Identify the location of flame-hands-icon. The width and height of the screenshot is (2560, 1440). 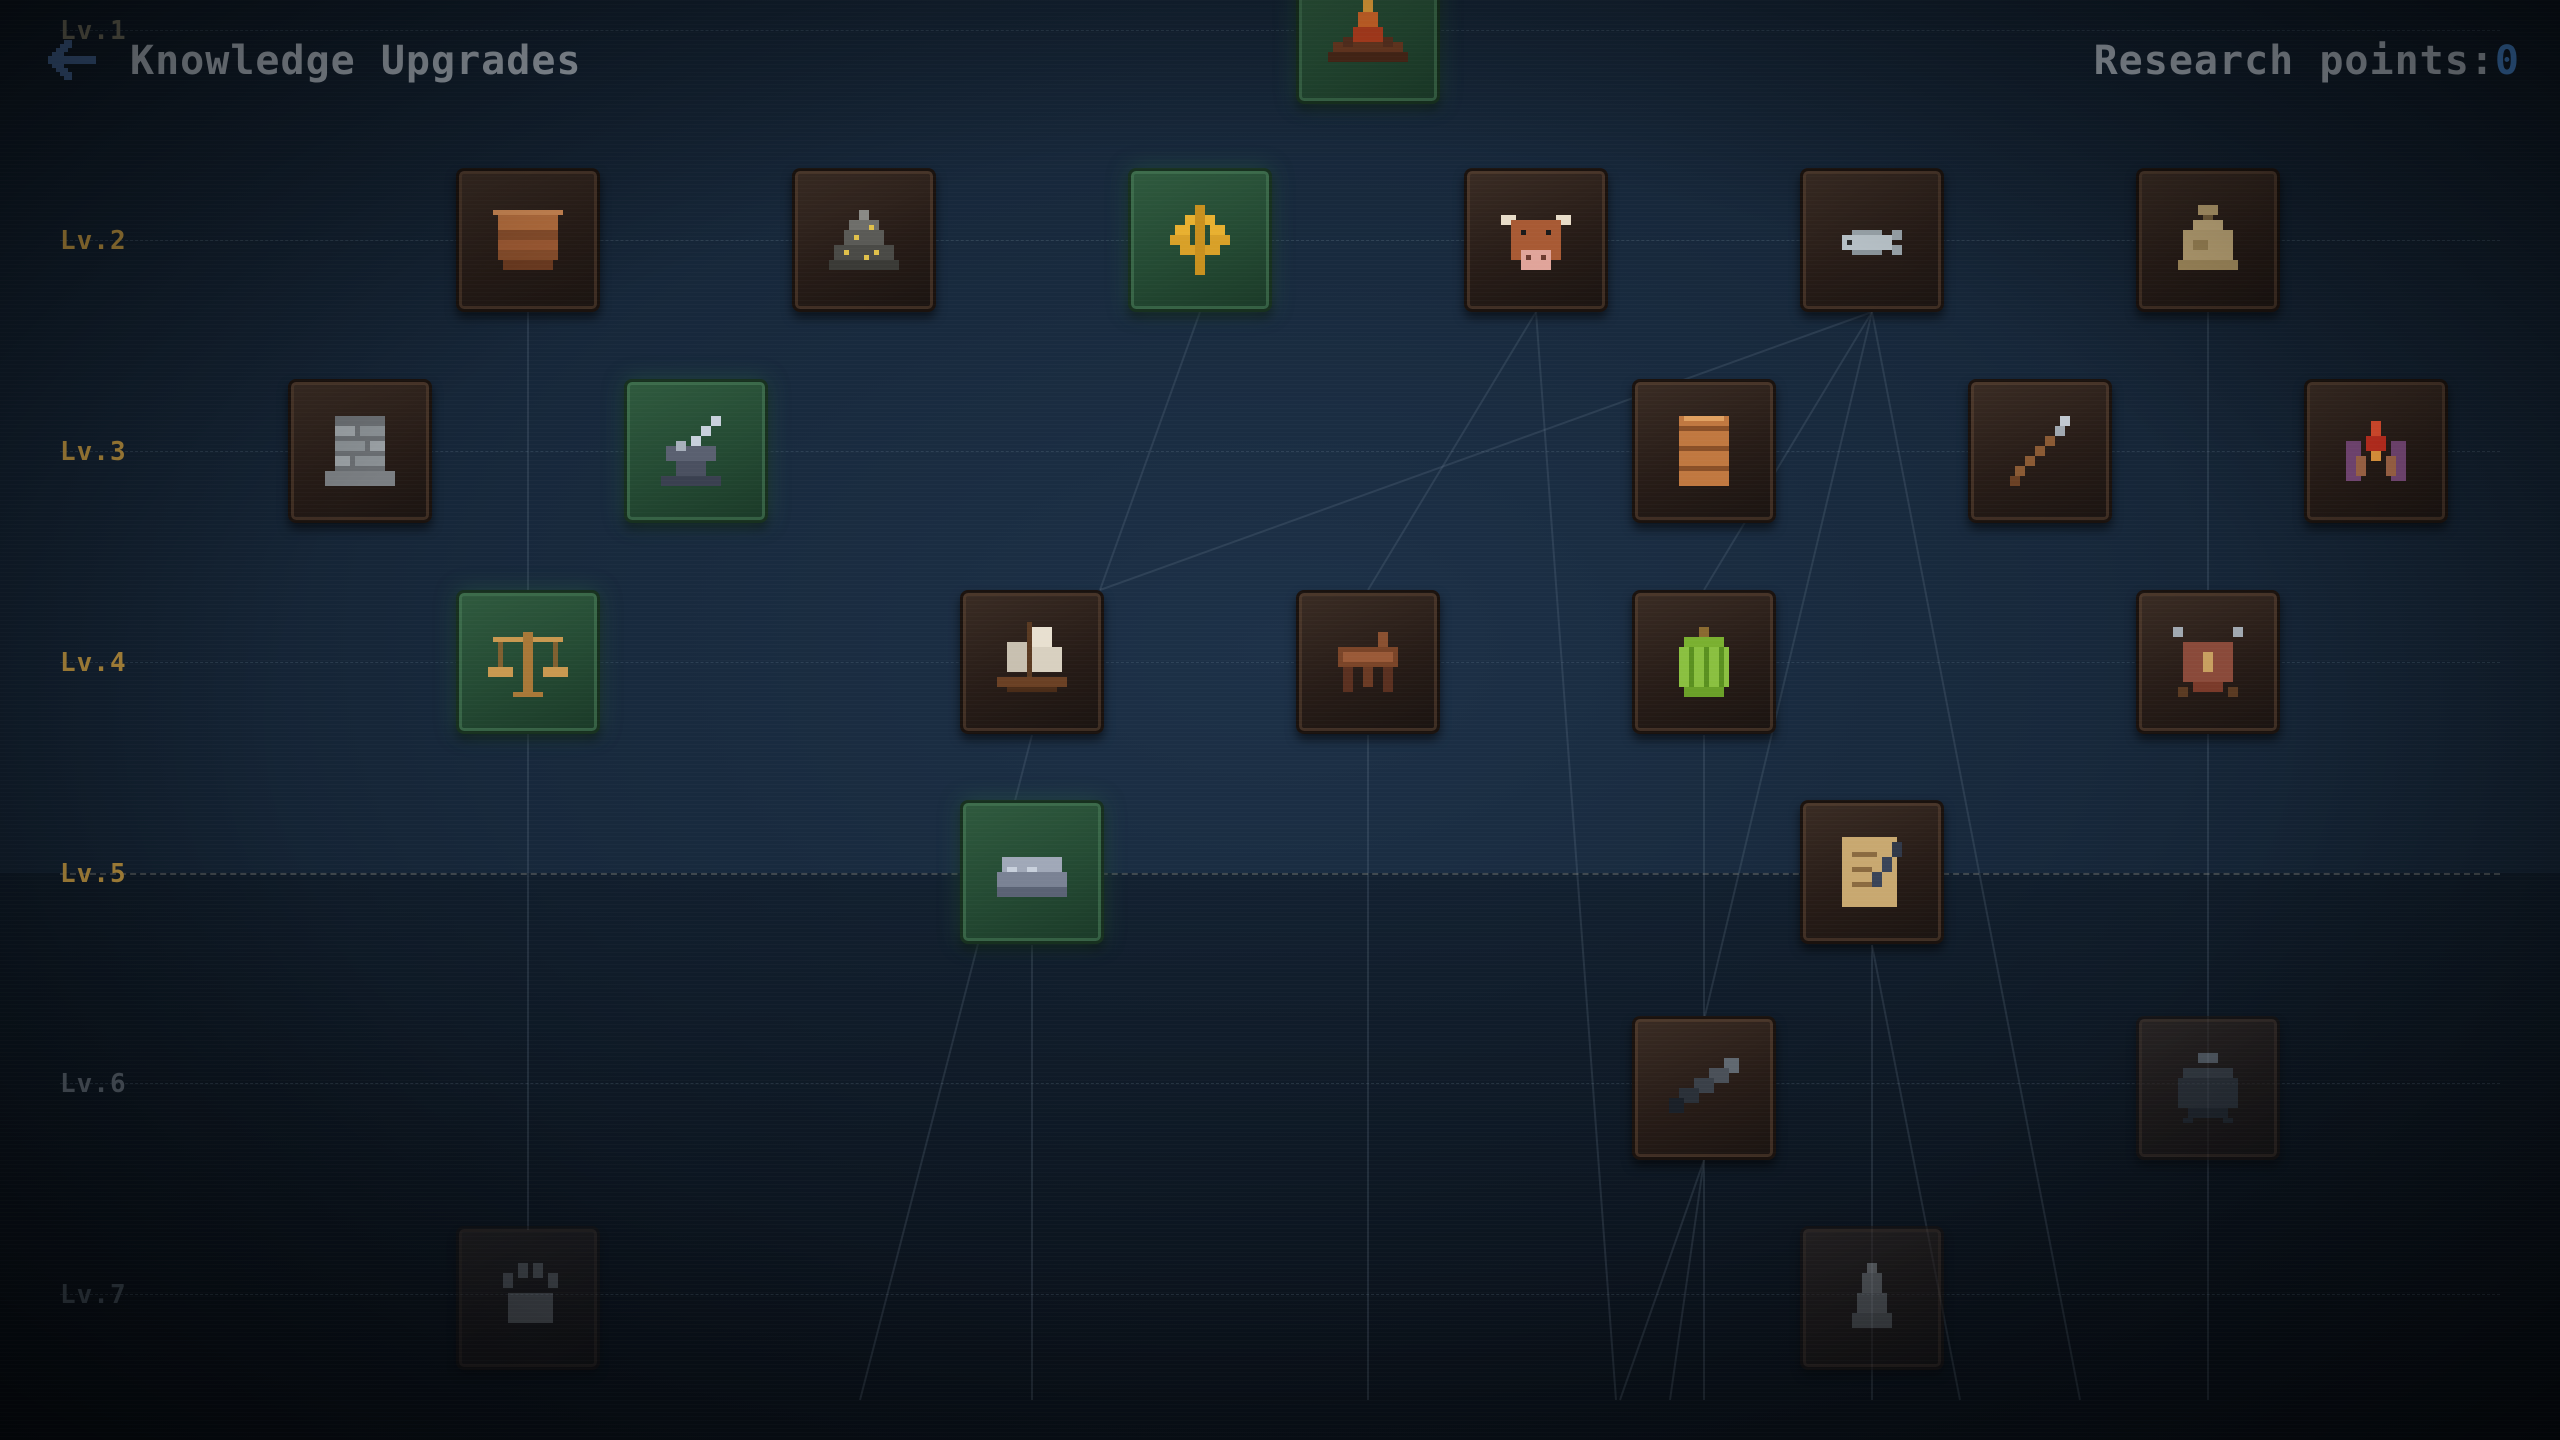
(2376, 451).